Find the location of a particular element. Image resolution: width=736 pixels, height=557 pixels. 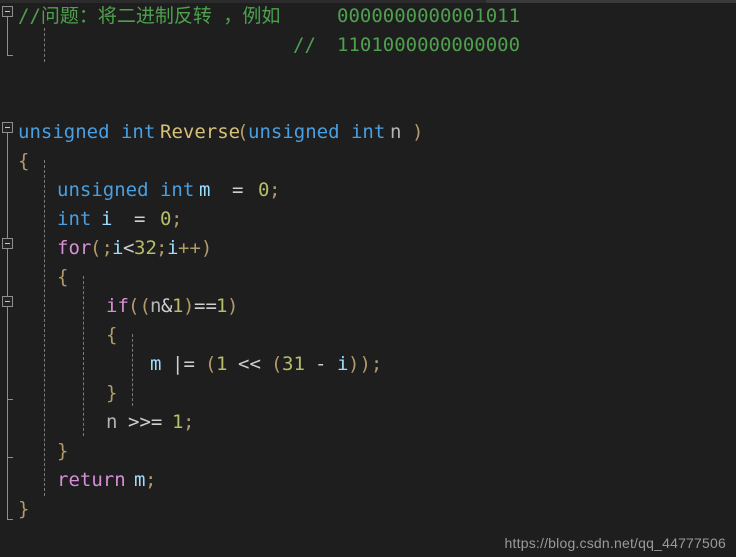

code-token: << is located at coordinates (249, 364).